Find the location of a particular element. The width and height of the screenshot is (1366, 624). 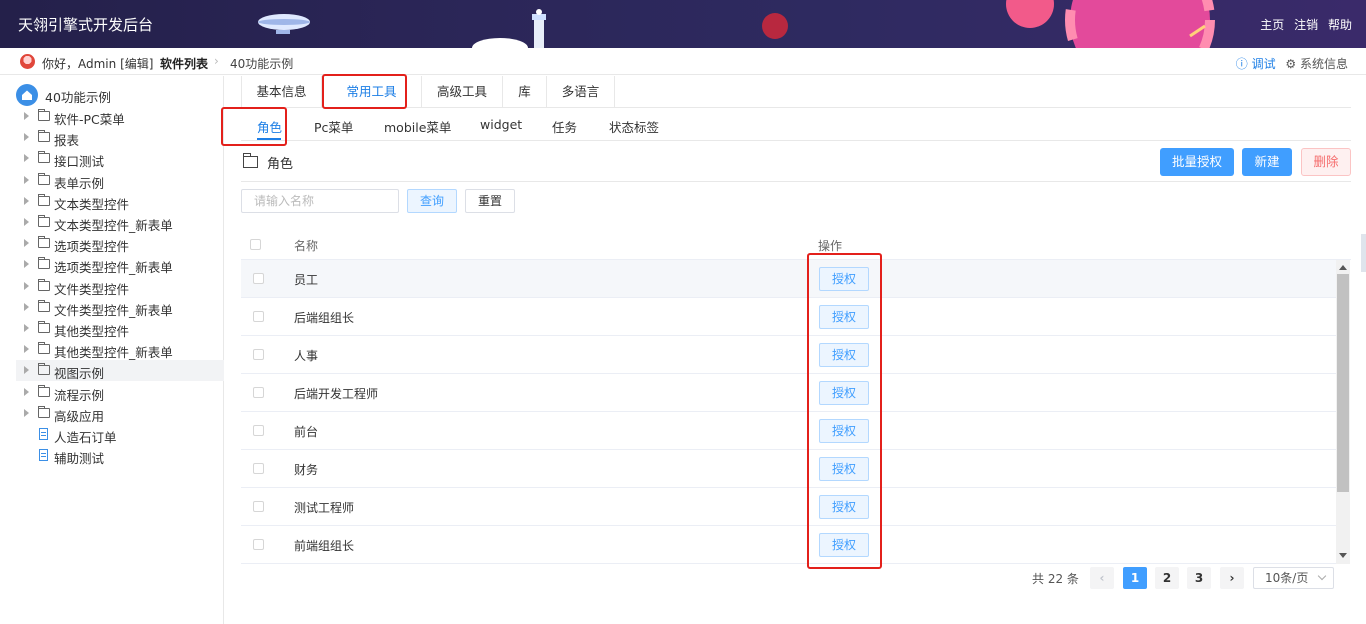

tab-advanced-tools: 高级工具 is located at coordinates (462, 92).